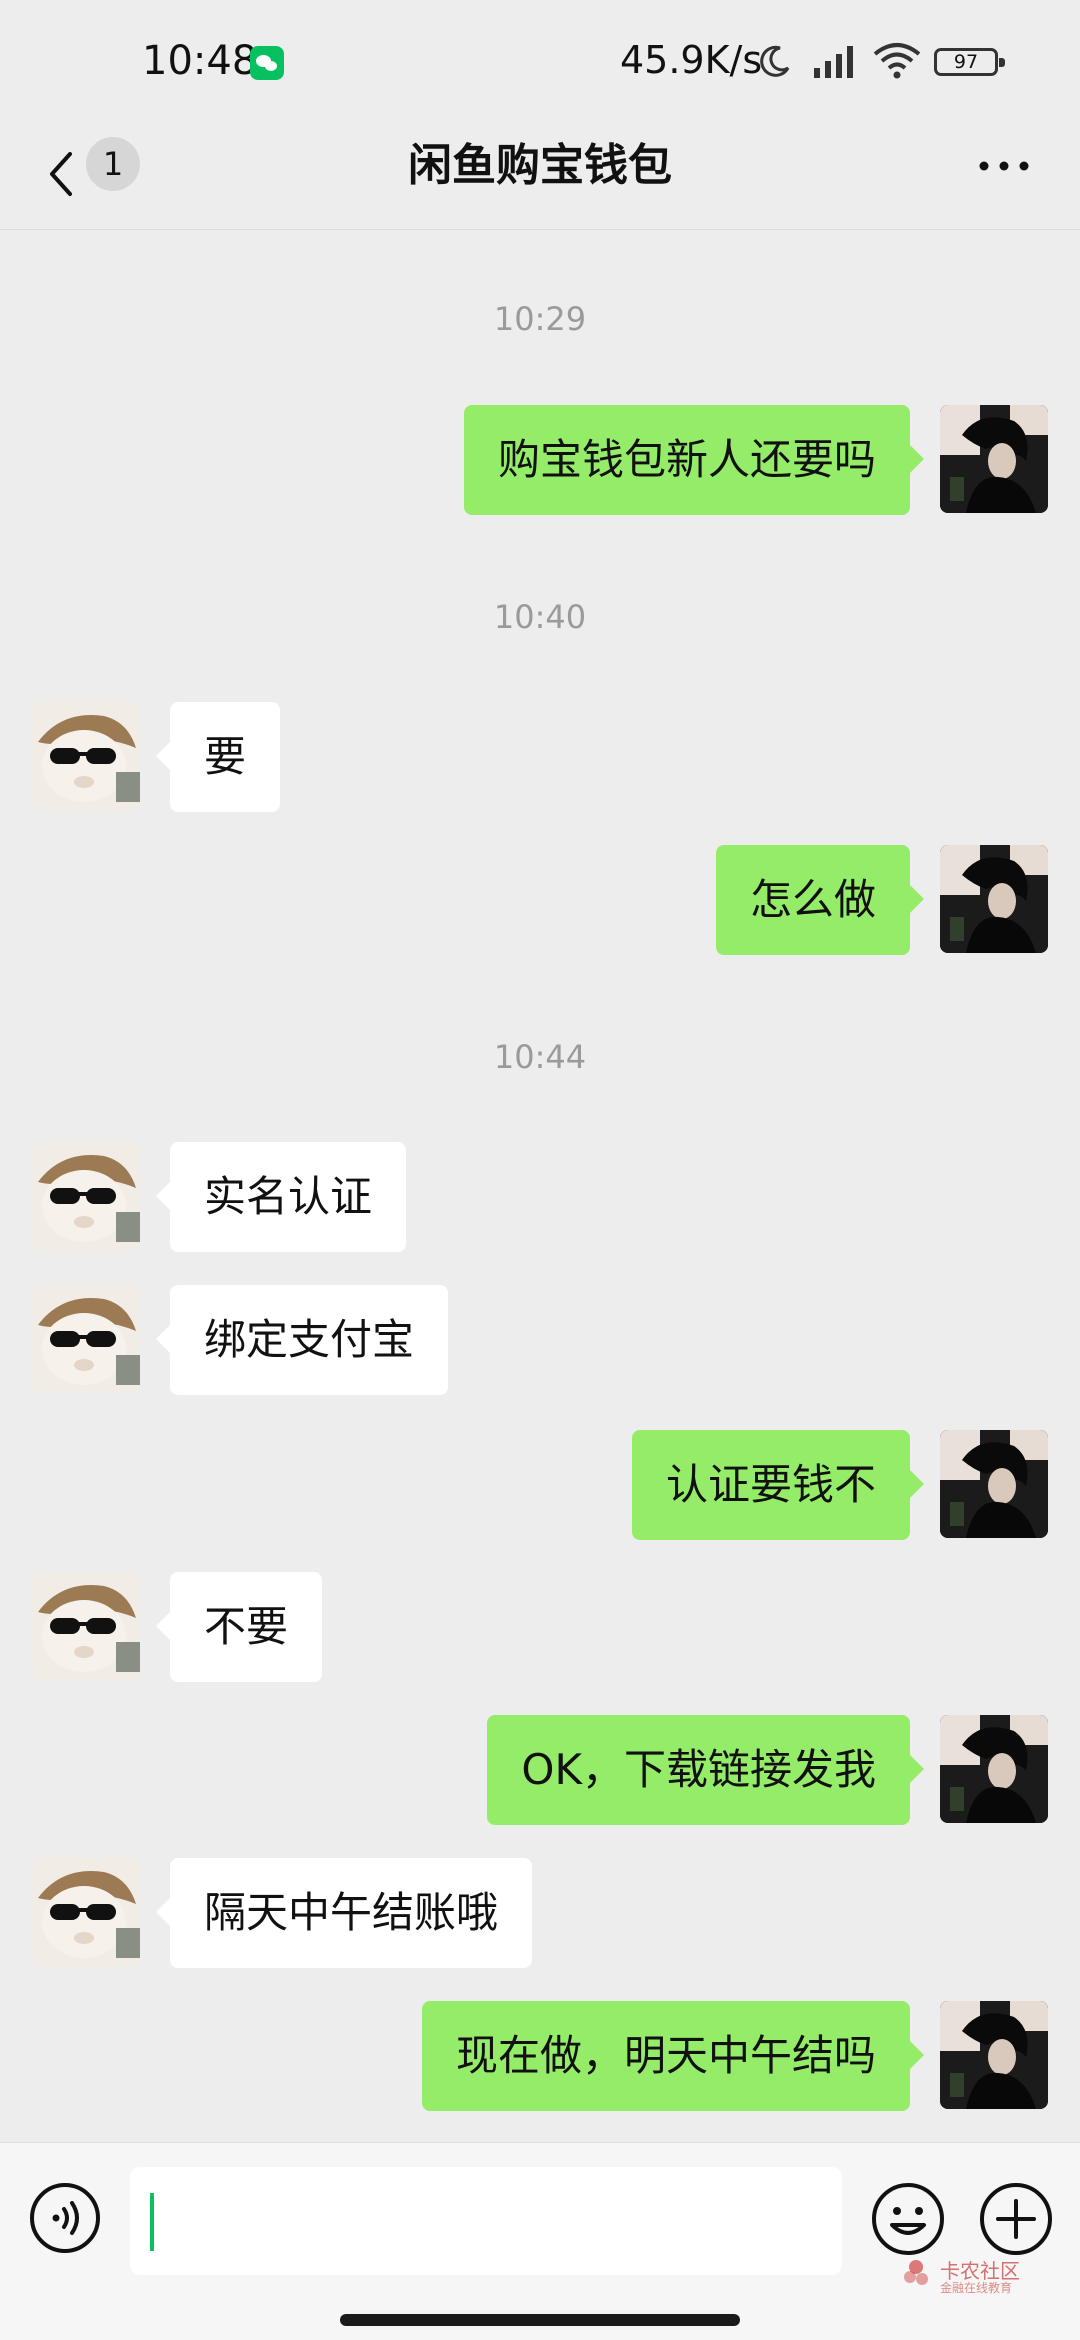 The height and width of the screenshot is (2340, 1080). I want to click on network-speed: 45.9K/s, so click(691, 60).